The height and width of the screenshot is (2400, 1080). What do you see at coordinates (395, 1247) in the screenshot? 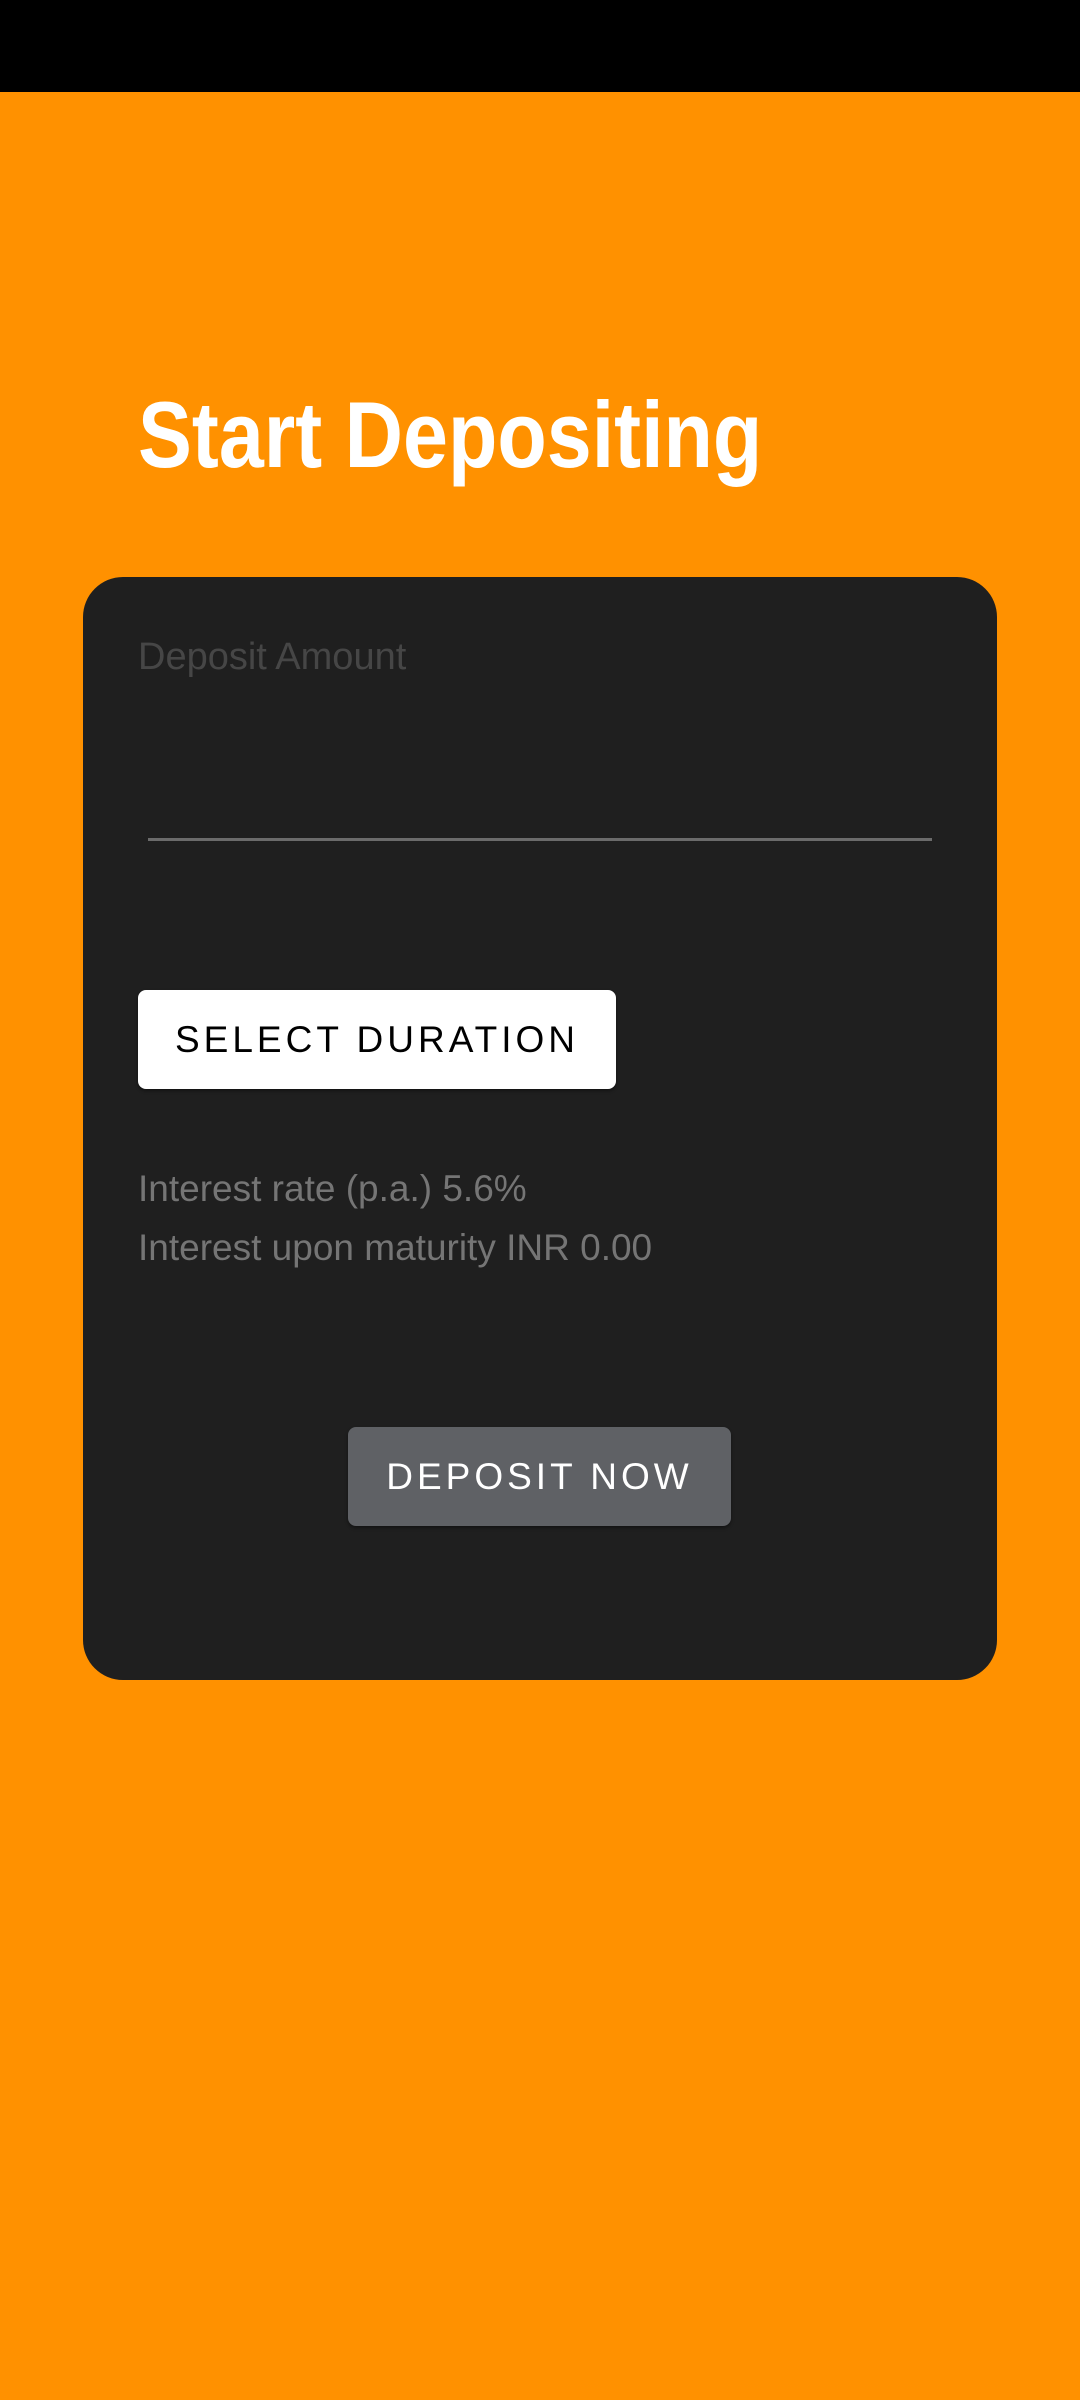
I see `interest-maturity-text: Interest upon maturity INR 0.00` at bounding box center [395, 1247].